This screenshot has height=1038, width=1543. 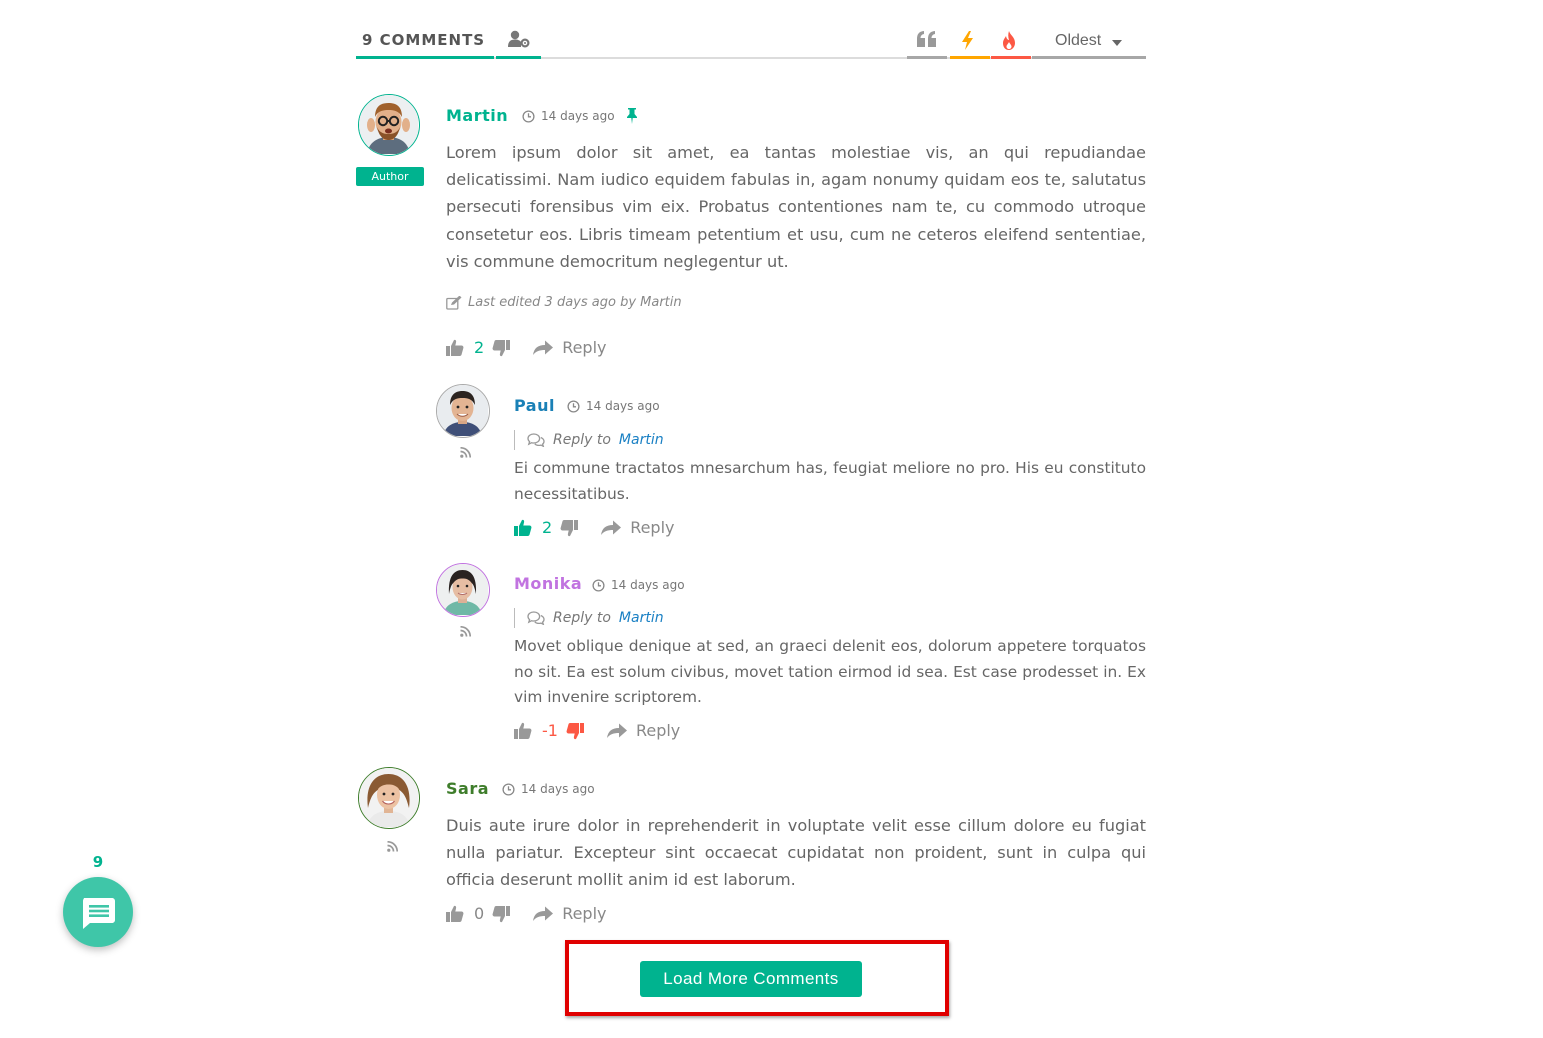 I want to click on vote-count: 0, so click(x=479, y=913).